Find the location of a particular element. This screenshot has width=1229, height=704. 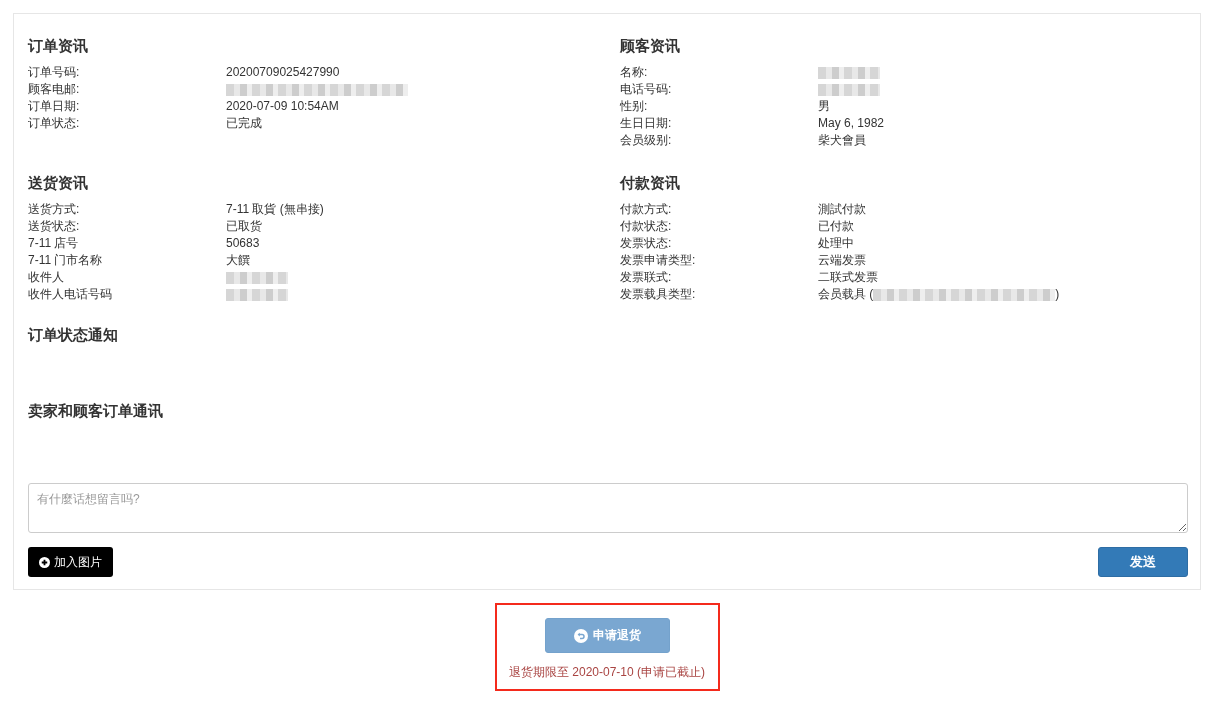

field-label: 发票申请类型: is located at coordinates (658, 260).